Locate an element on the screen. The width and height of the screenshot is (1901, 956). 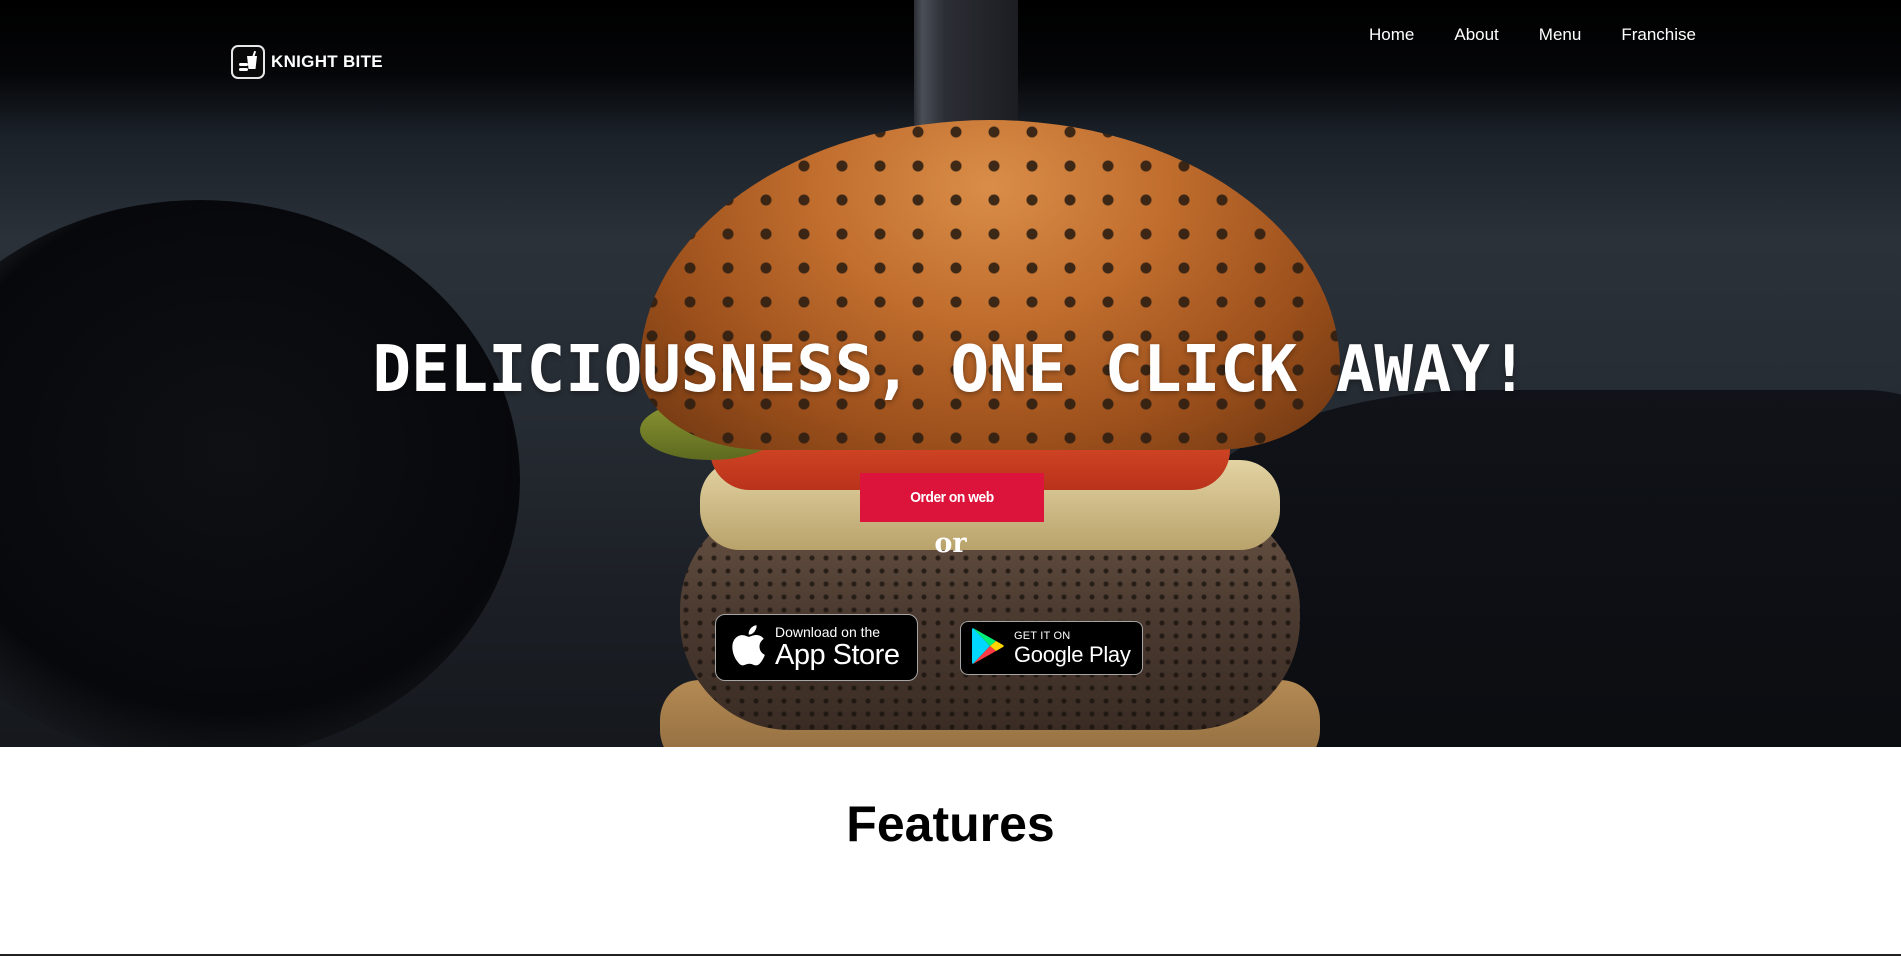
skewer-image is located at coordinates (966, 65).